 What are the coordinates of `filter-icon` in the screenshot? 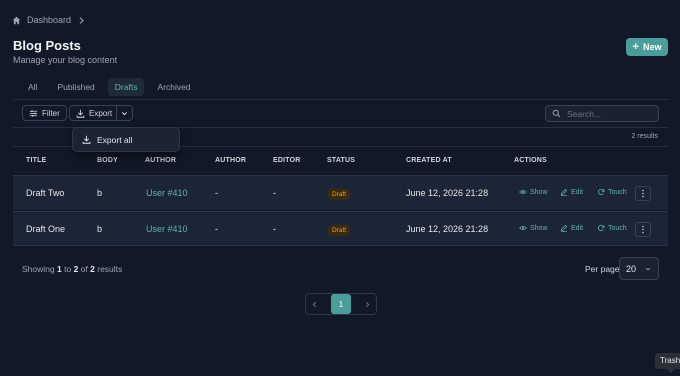 It's located at (33, 113).